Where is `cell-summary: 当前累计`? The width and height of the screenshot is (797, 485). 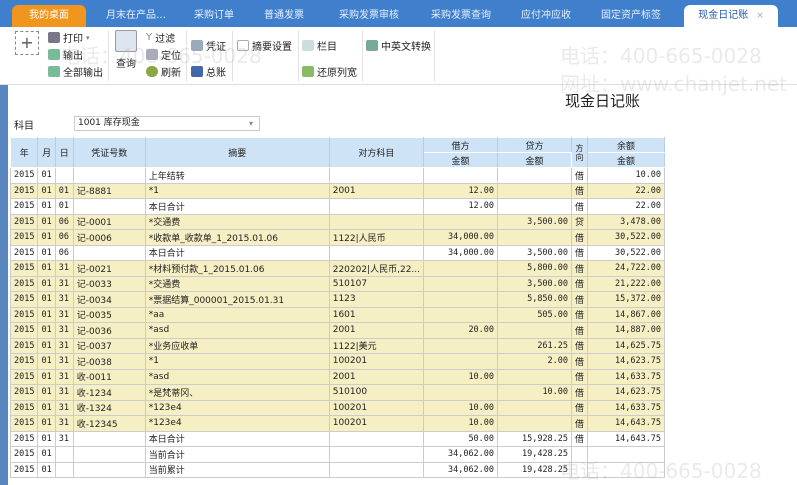
cell-summary: 当前累计 is located at coordinates (237, 469).